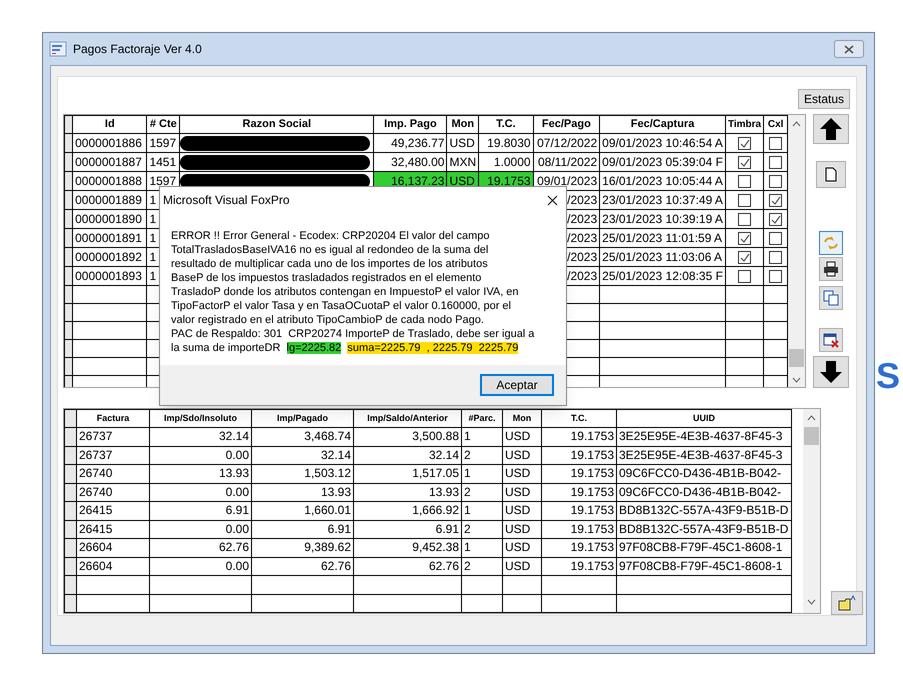 Image resolution: width=903 pixels, height=688 pixels. I want to click on table-cell: 16/01/2023 10:05:44 A, so click(663, 181).